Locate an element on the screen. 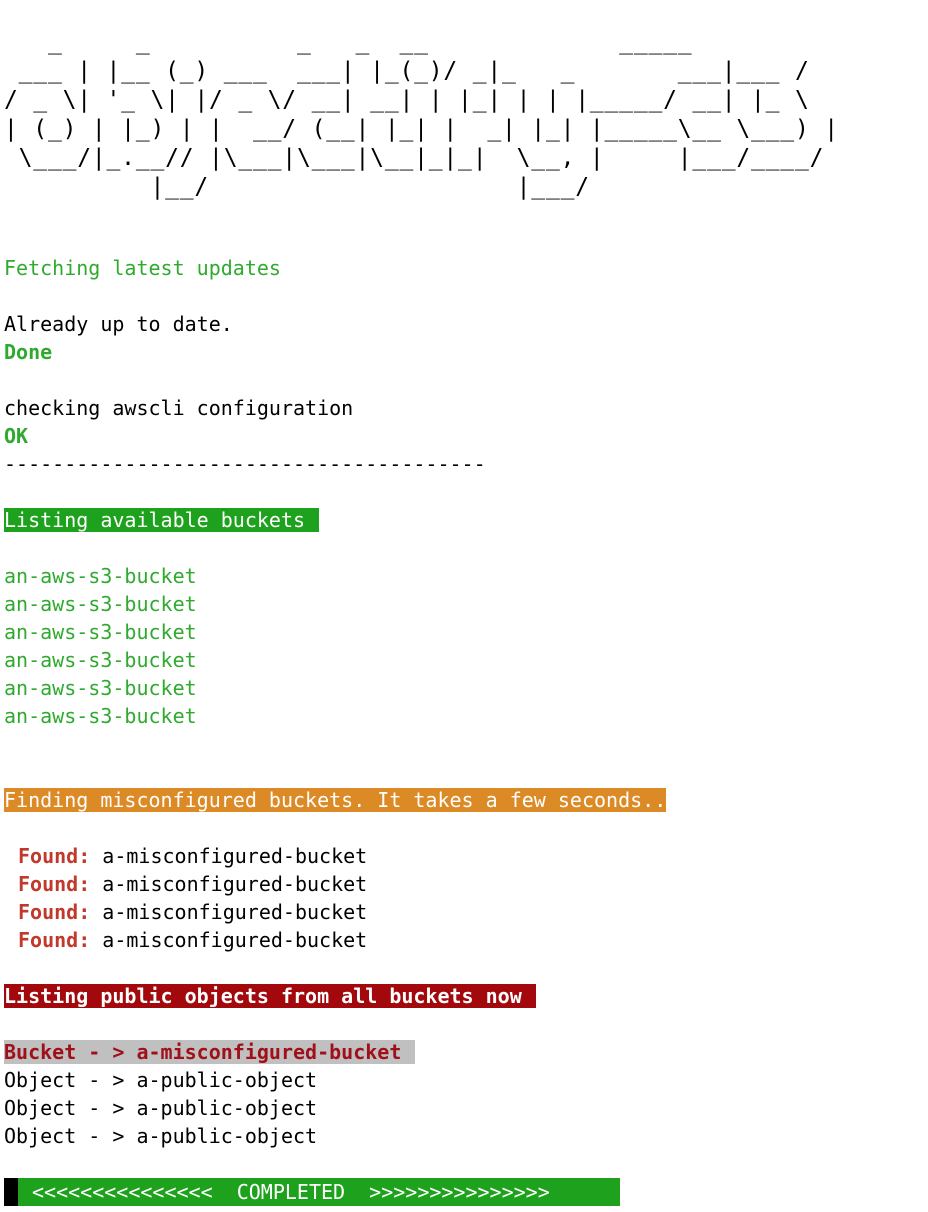 This screenshot has width=928, height=1212. bucket-header-label: Bucket - > a-misconfigured-bucket is located at coordinates (210, 1052).